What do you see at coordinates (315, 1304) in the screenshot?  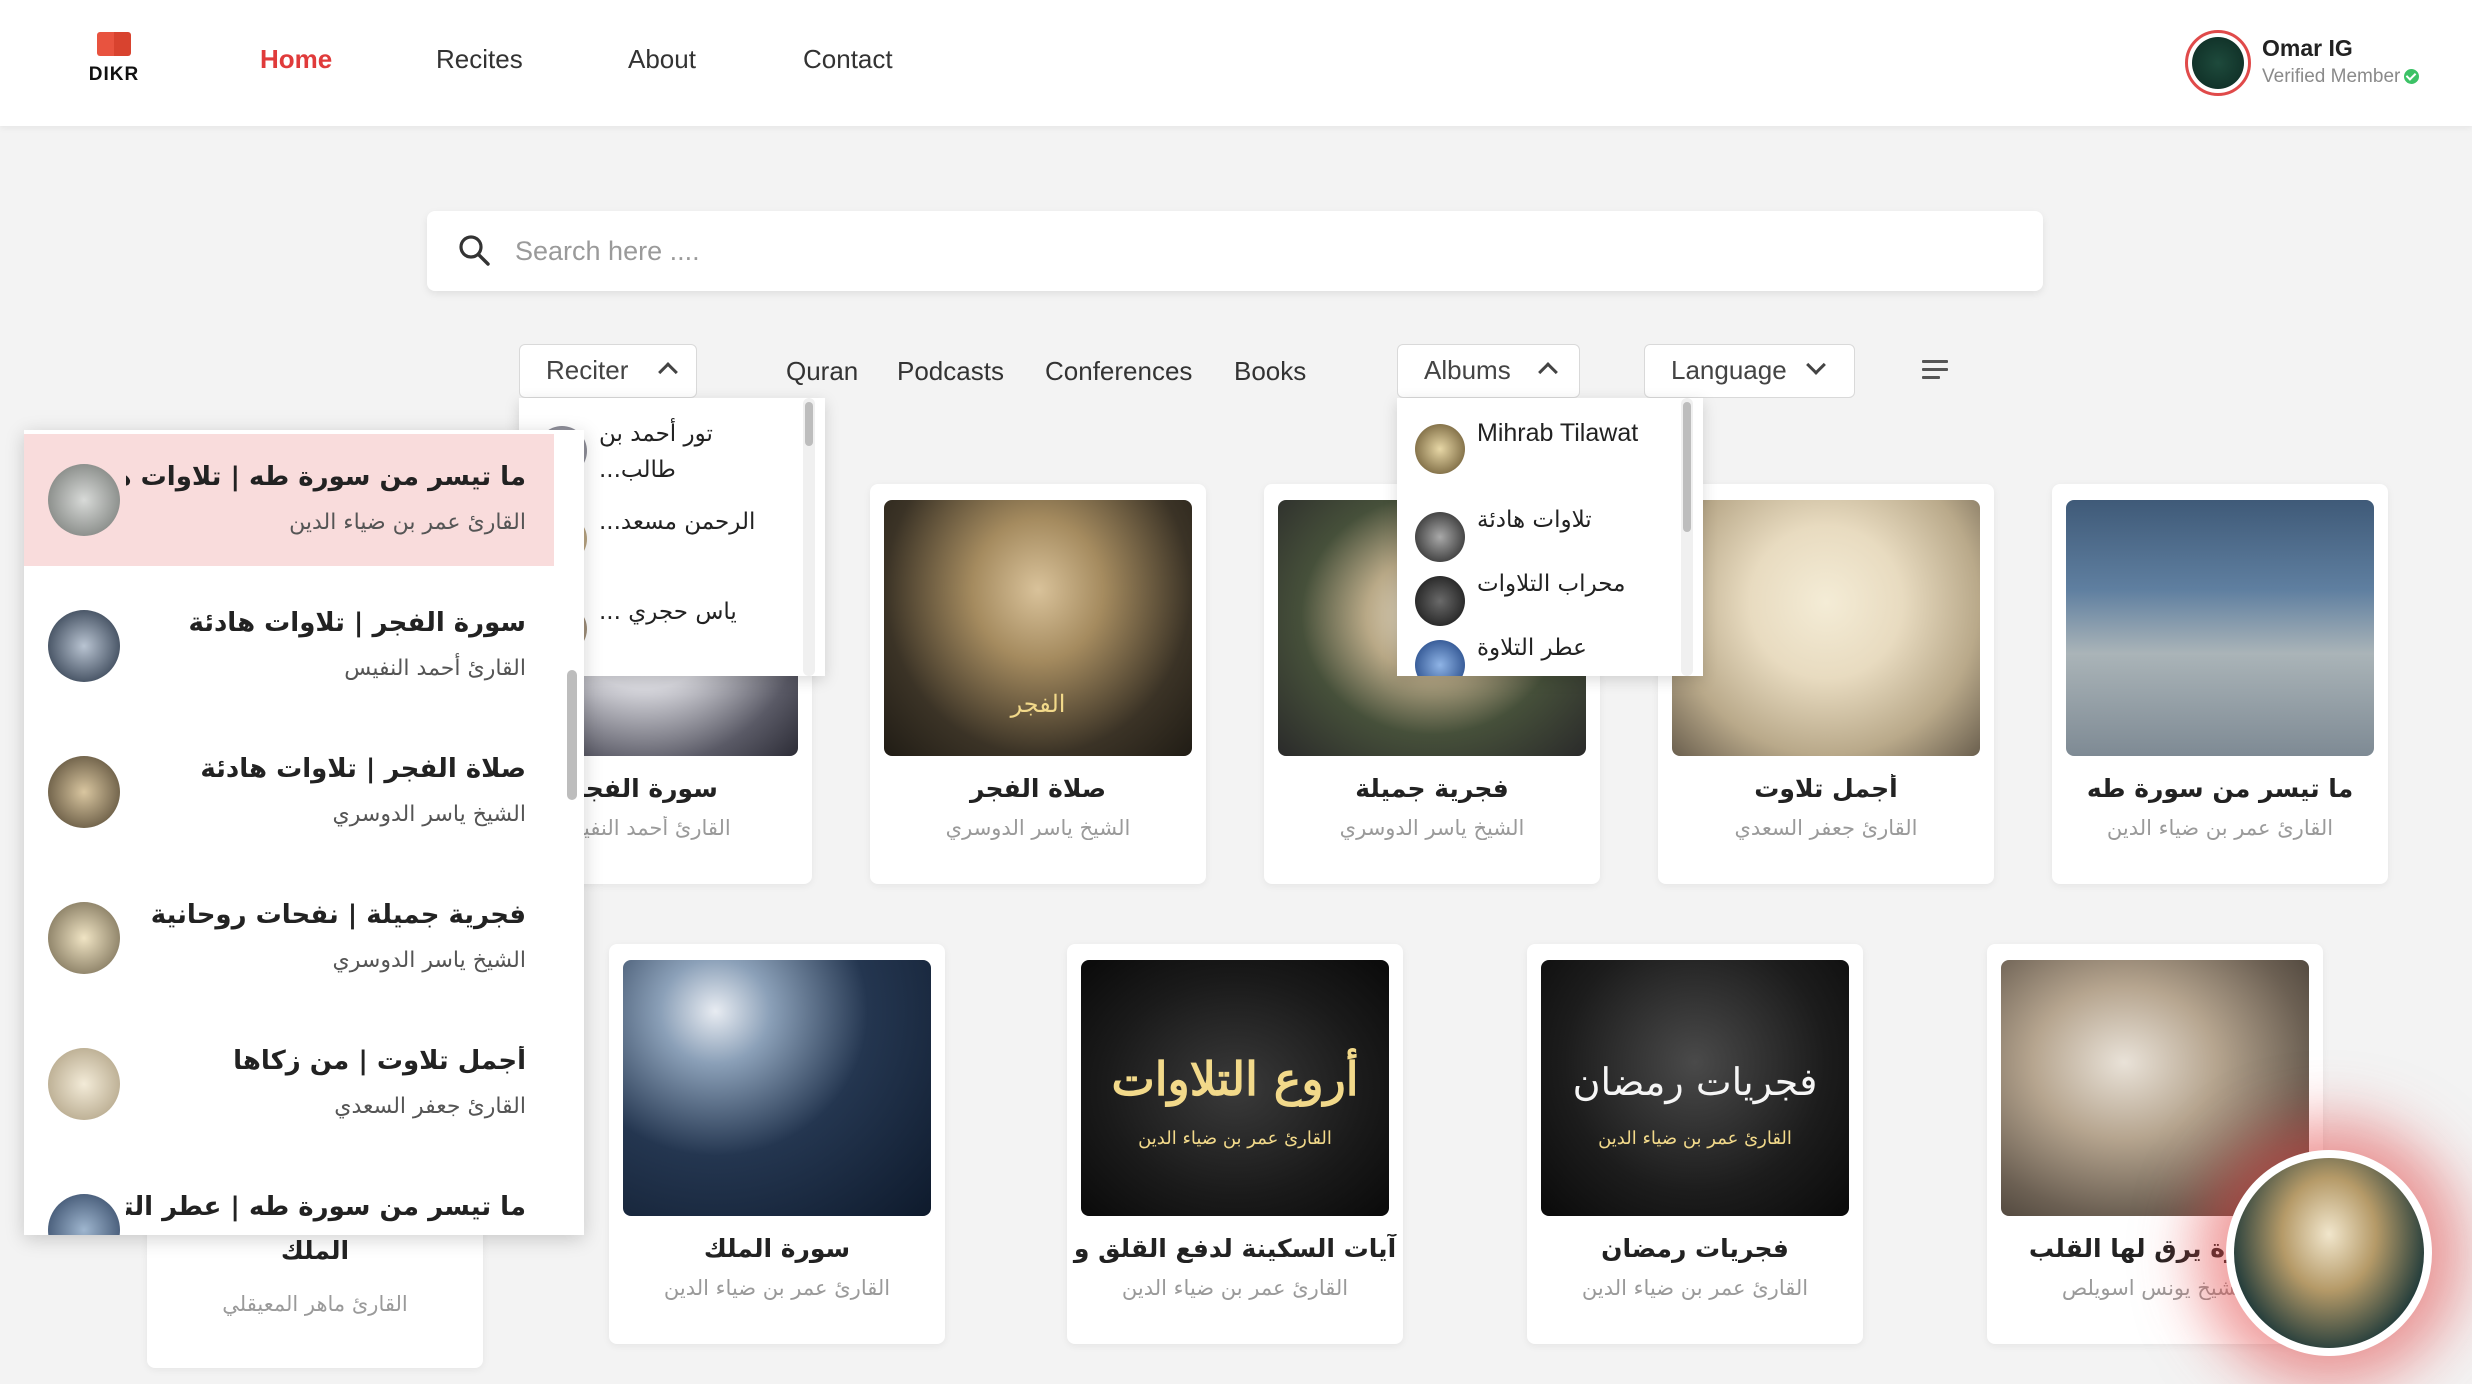 I see `card-reciter: القارئ ماهر المعيقلي` at bounding box center [315, 1304].